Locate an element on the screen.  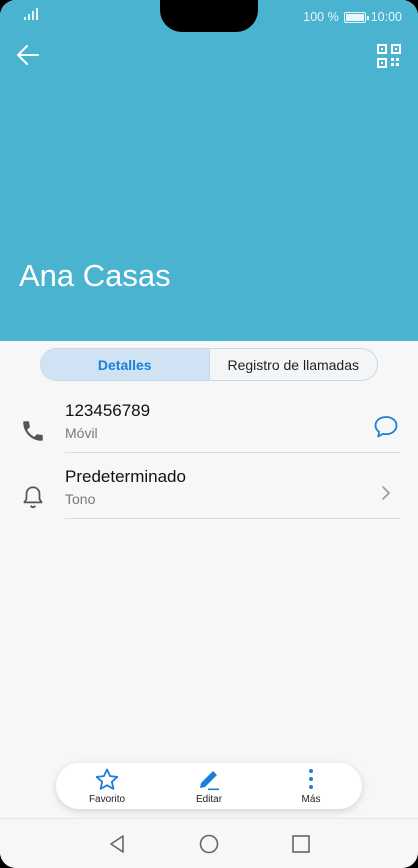
home-circle-icon is located at coordinates (209, 844).